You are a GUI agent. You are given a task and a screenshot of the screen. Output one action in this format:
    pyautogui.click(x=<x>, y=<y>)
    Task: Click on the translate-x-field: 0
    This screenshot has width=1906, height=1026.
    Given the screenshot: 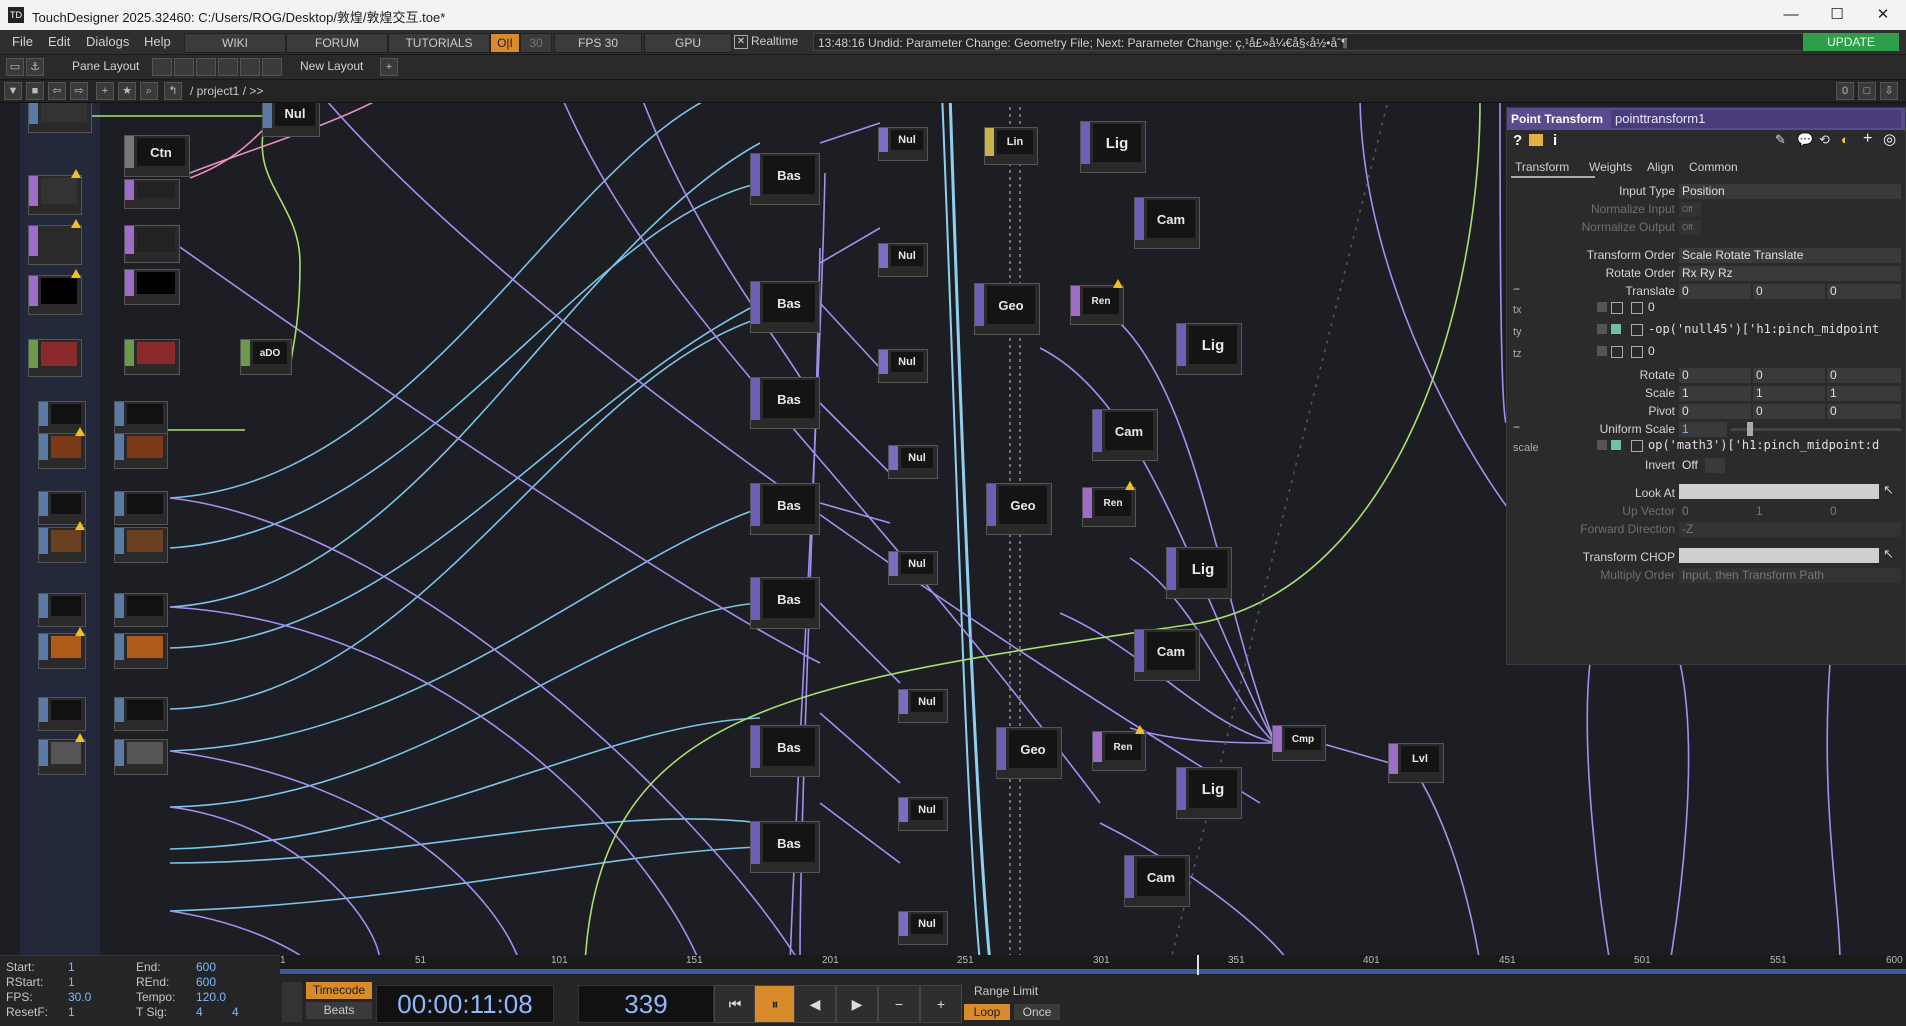 What is the action you would take?
    pyautogui.click(x=1715, y=291)
    